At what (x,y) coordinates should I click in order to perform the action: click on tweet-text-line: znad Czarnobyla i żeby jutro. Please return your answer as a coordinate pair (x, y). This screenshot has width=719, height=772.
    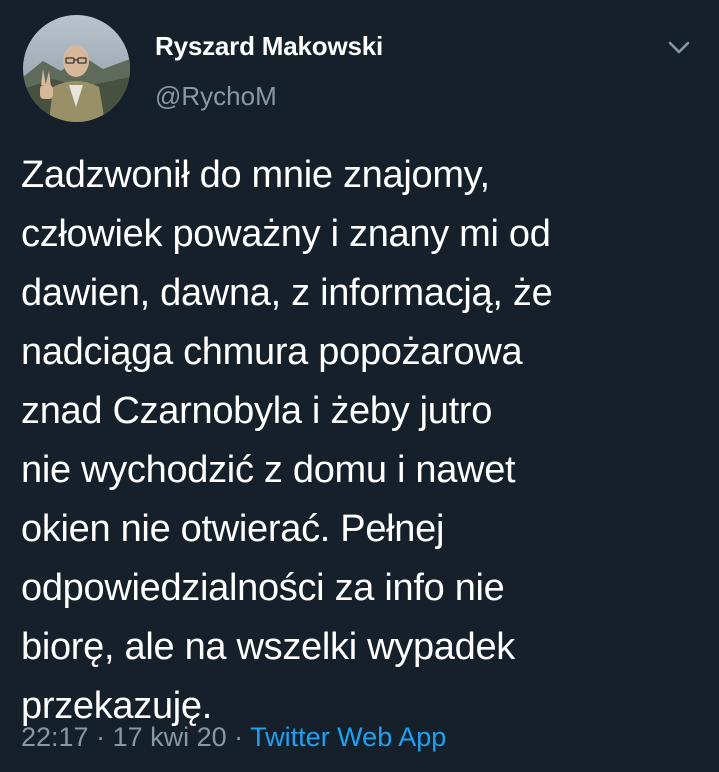
    Looking at the image, I should click on (257, 411).